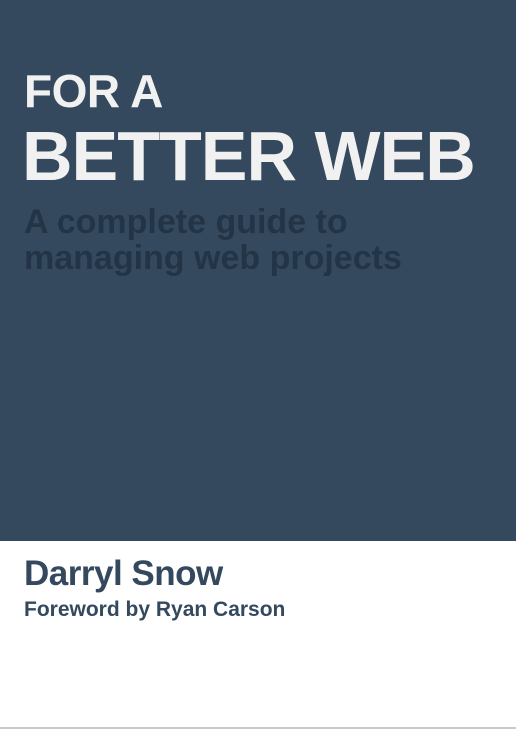 The image size is (516, 729). Describe the element at coordinates (213, 258) in the screenshot. I see `subtitle-line-2: managing web projects` at that location.